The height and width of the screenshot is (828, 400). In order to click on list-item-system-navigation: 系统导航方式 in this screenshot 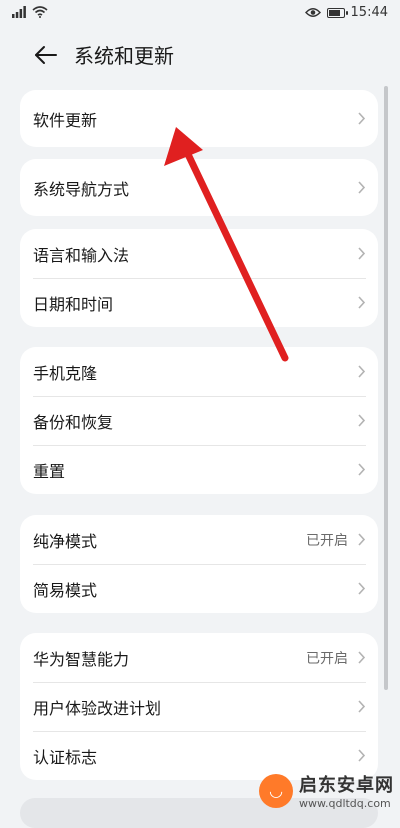, I will do `click(199, 187)`.